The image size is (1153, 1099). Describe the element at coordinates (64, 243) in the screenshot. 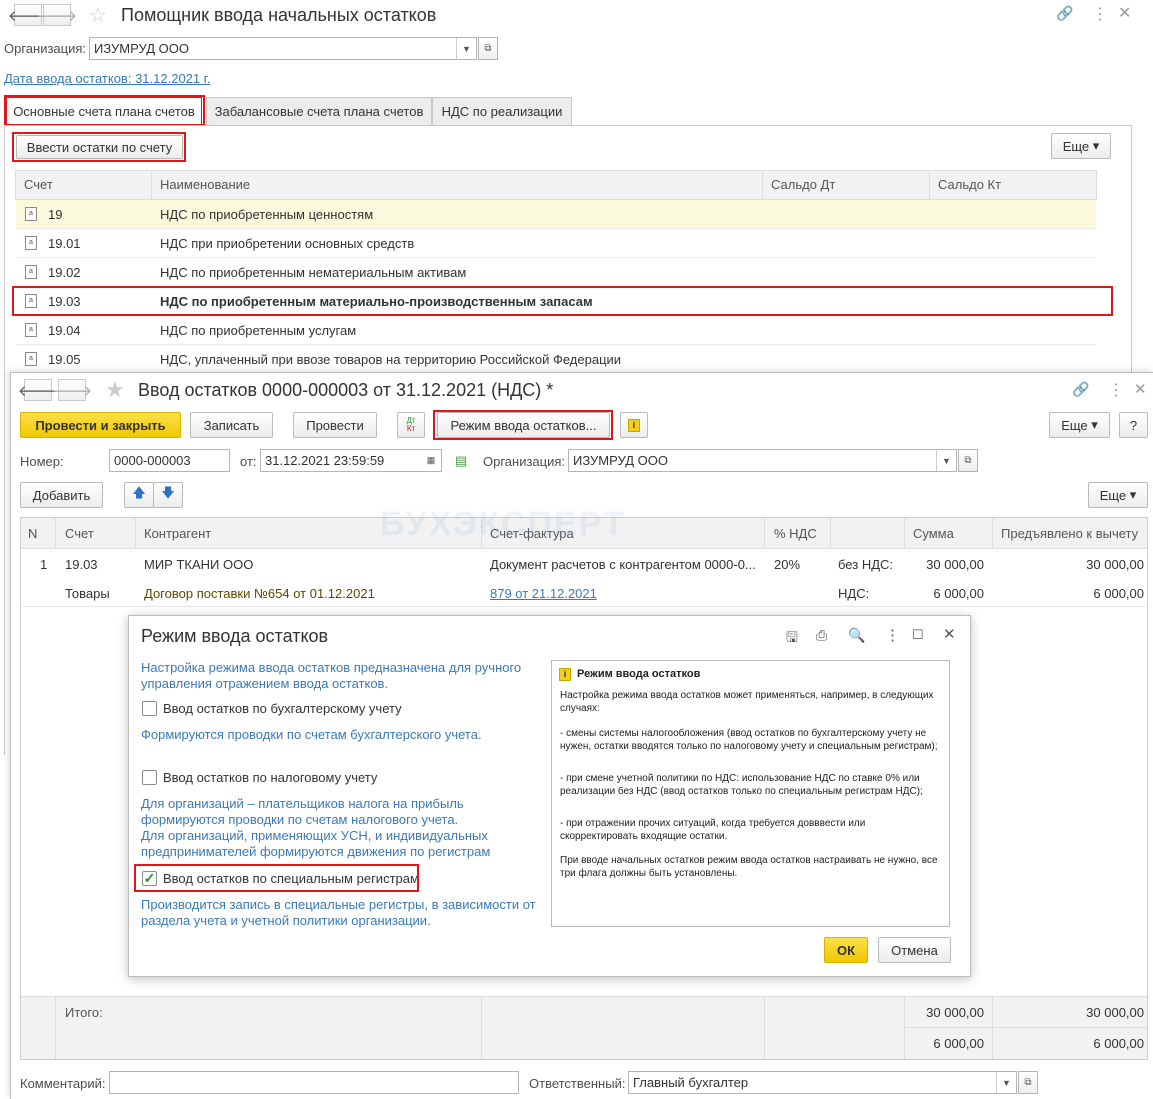

I see `row-account: 19.01` at that location.